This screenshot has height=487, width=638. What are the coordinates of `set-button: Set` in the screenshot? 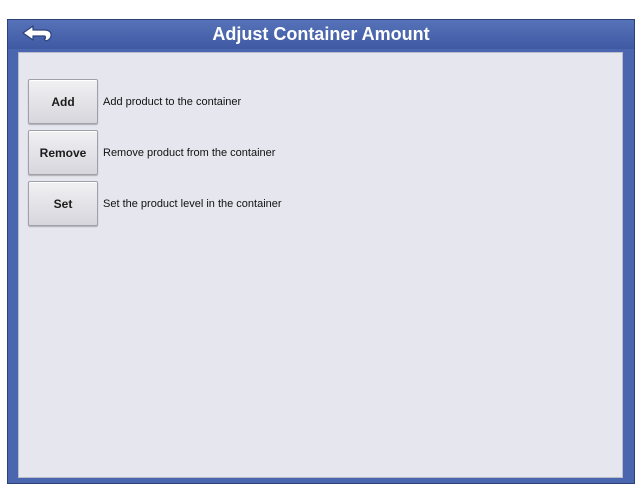 It's located at (63, 203).